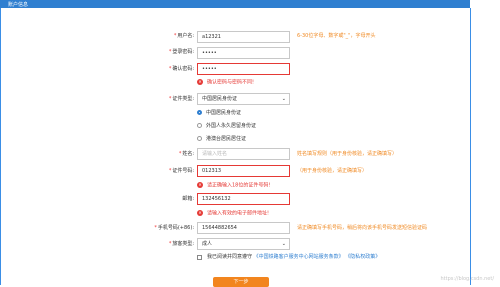 The height and width of the screenshot is (287, 500). I want to click on confirm-password-label: *确认密码:, so click(181, 69).